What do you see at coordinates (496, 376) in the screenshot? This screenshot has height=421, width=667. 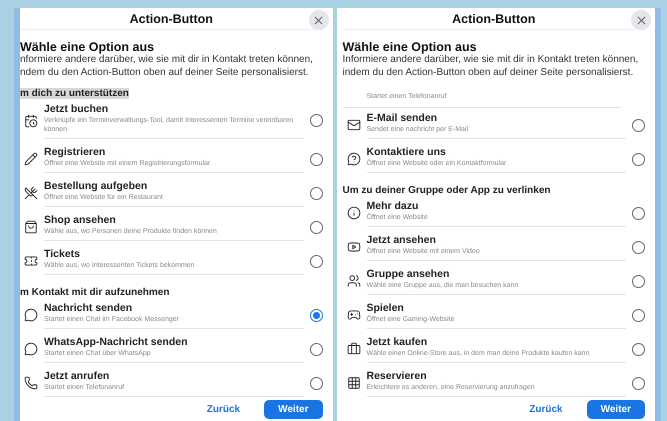 I see `option-title: Reservieren` at bounding box center [496, 376].